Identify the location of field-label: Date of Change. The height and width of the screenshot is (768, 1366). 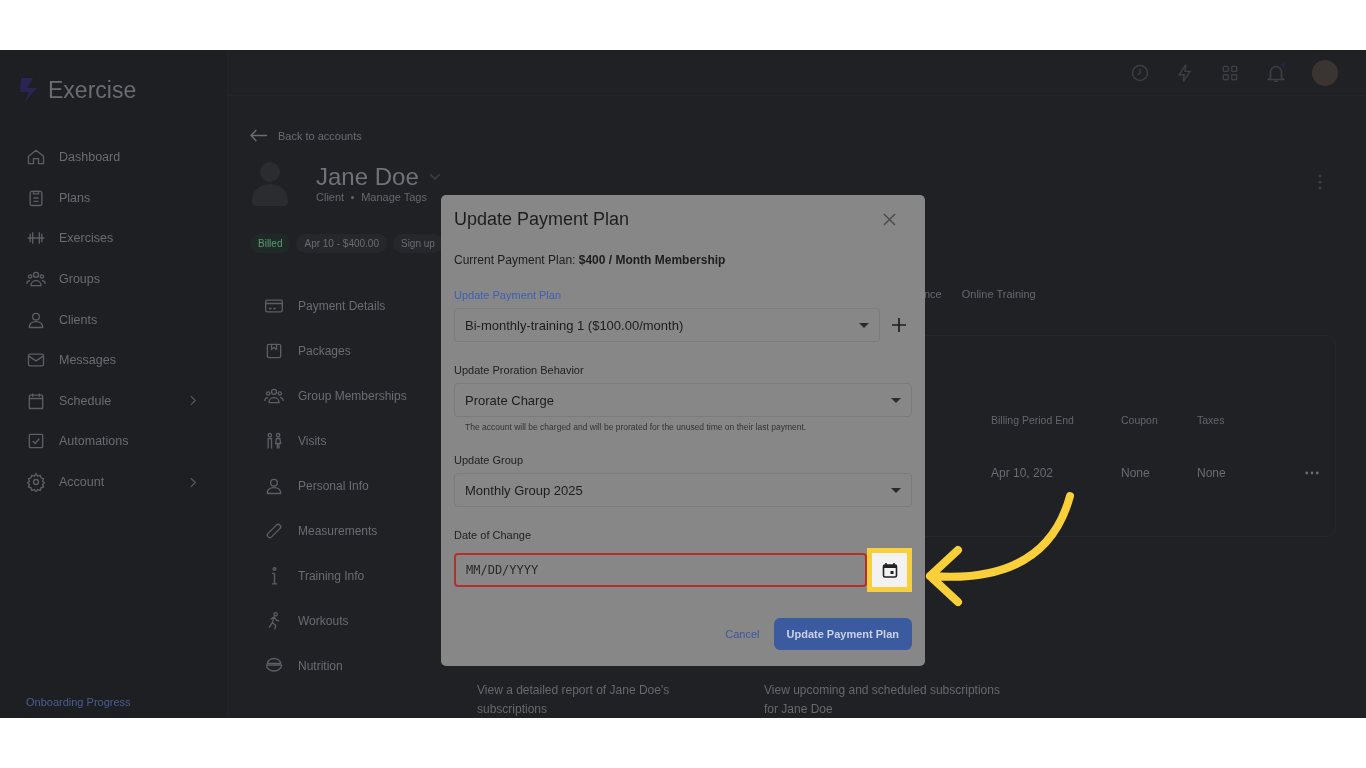
(493, 535).